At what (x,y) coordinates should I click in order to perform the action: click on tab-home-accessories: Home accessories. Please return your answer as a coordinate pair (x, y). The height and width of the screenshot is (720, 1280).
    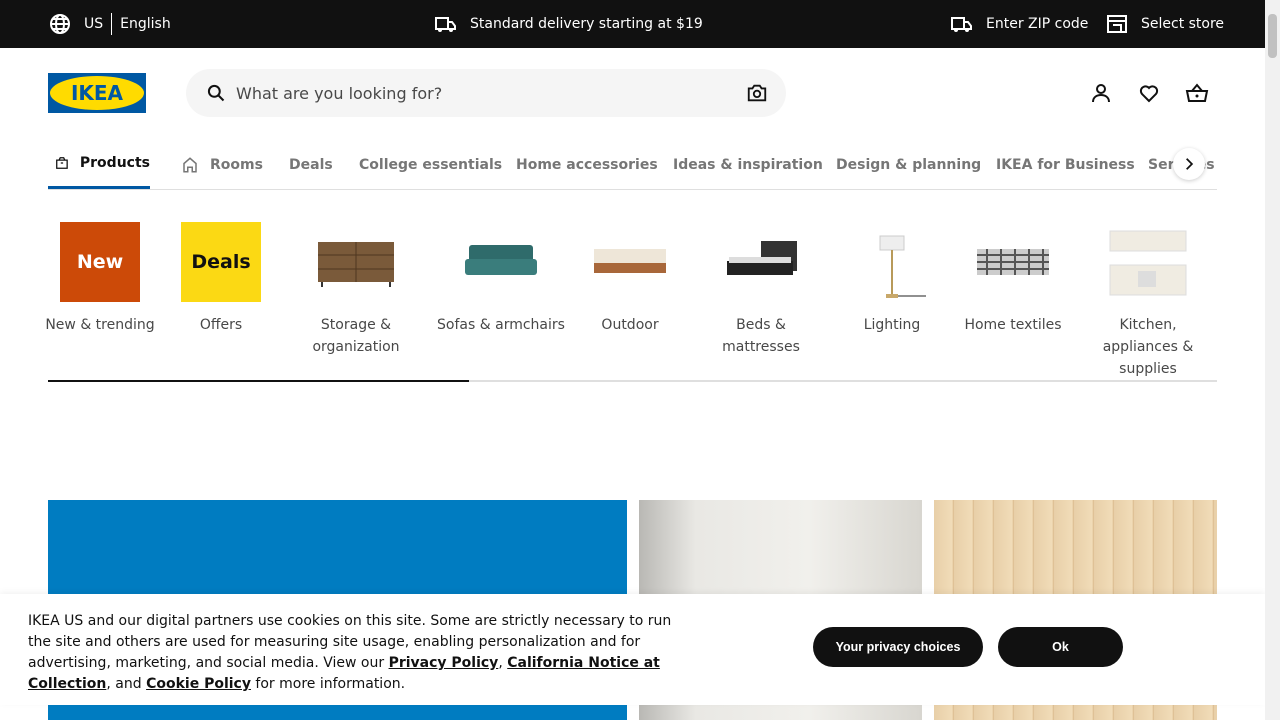
    Looking at the image, I should click on (587, 164).